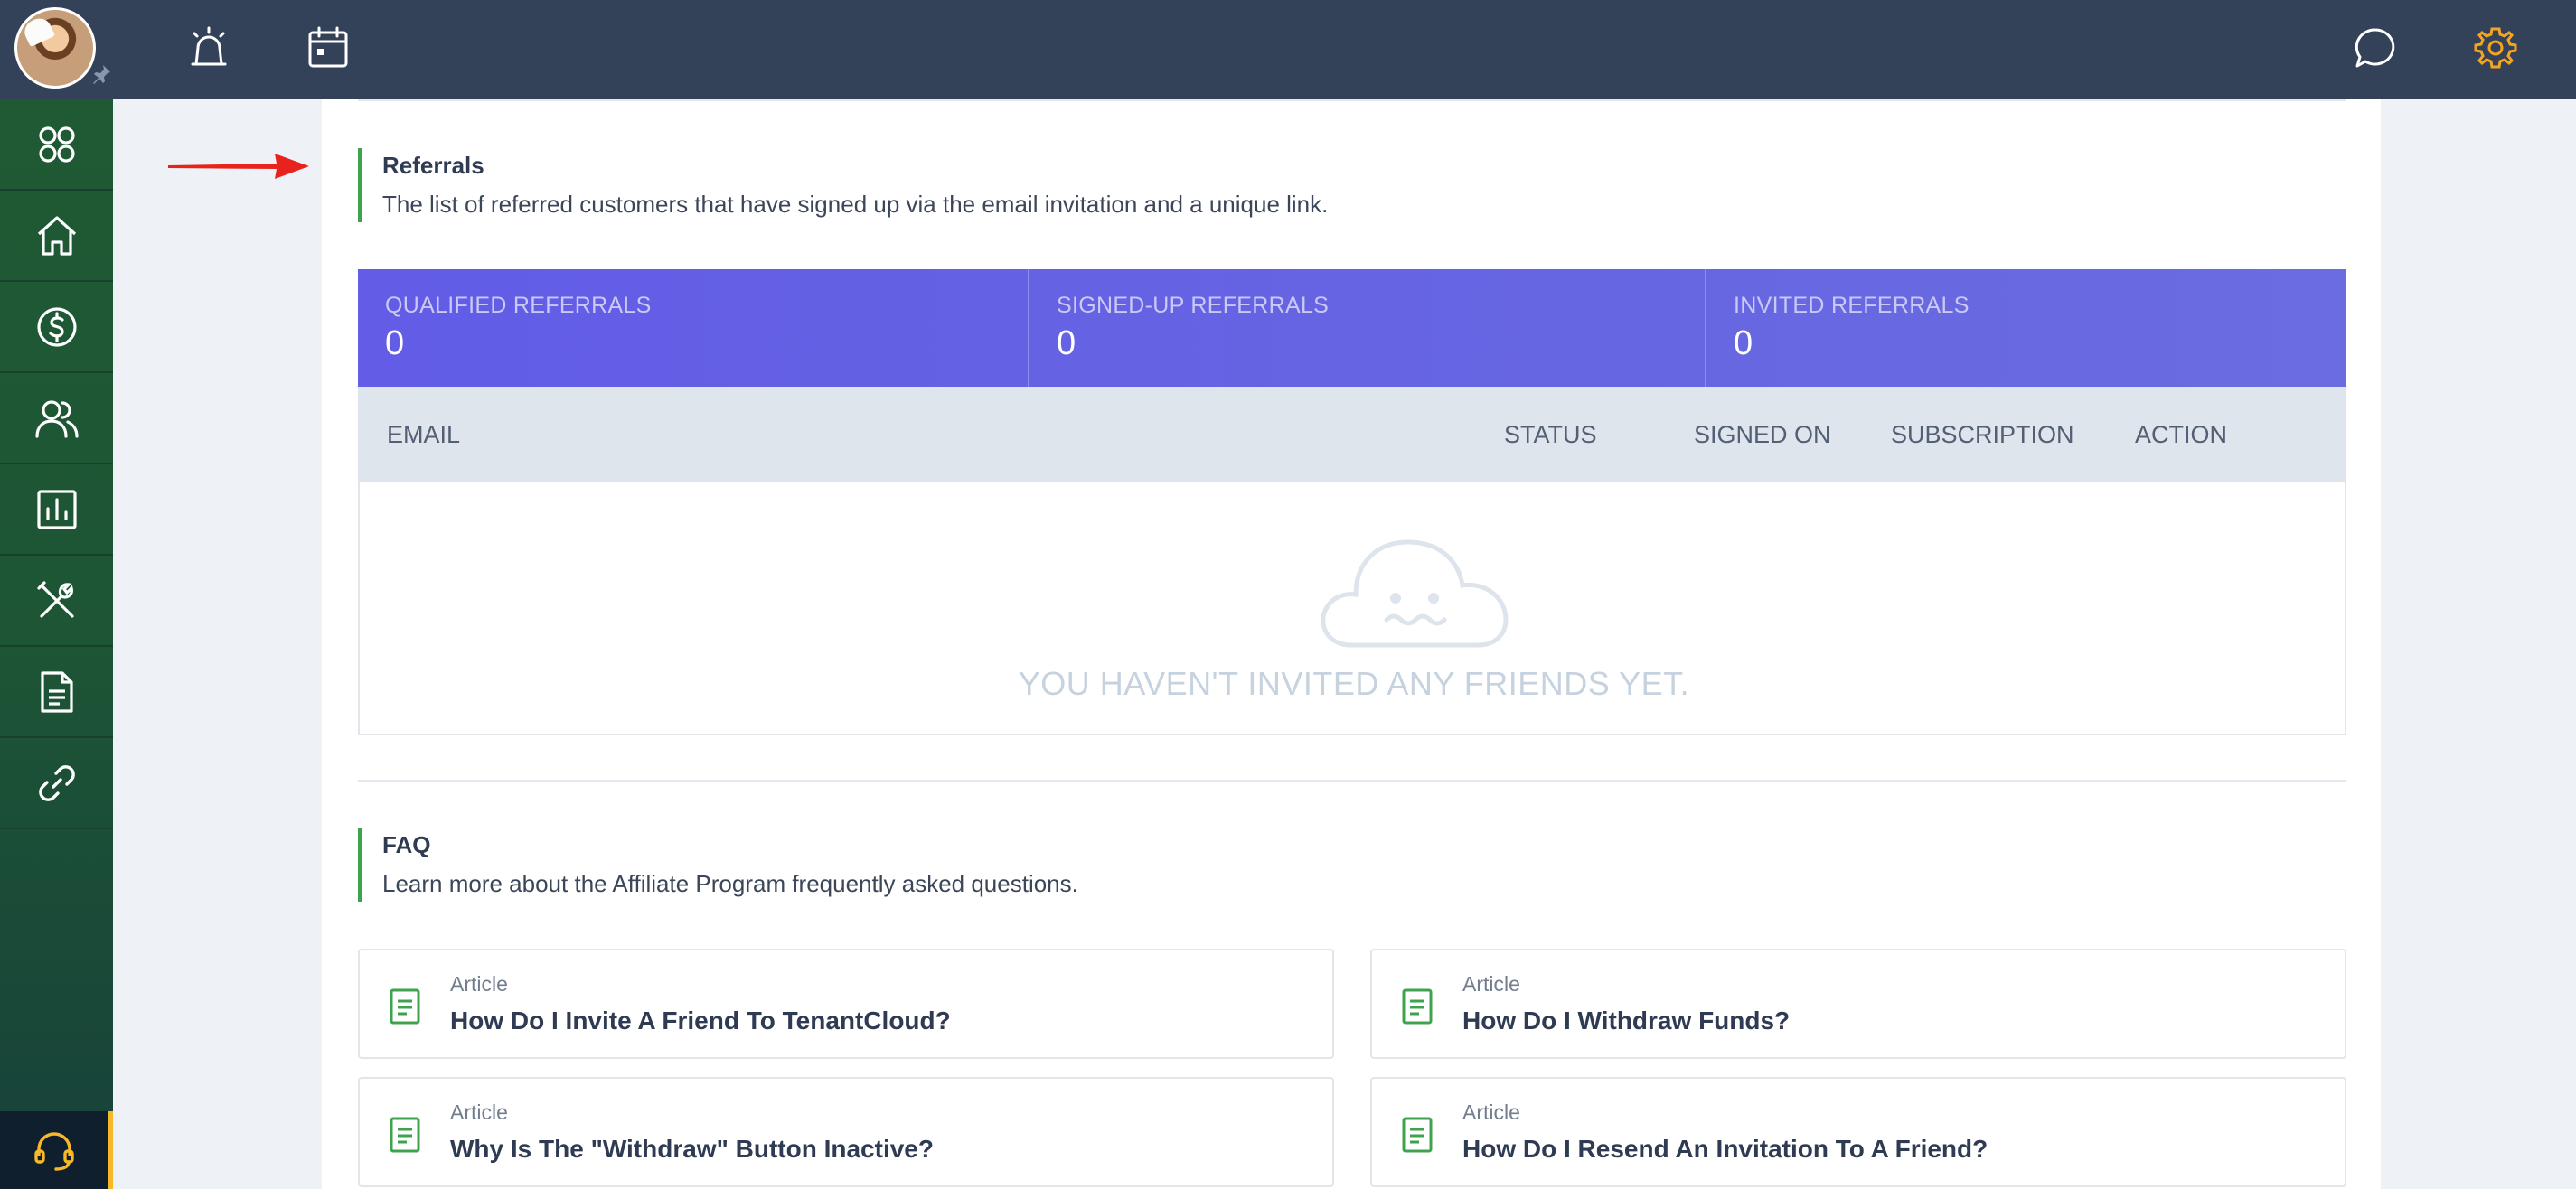 The image size is (2576, 1189). I want to click on calendar-button, so click(328, 48).